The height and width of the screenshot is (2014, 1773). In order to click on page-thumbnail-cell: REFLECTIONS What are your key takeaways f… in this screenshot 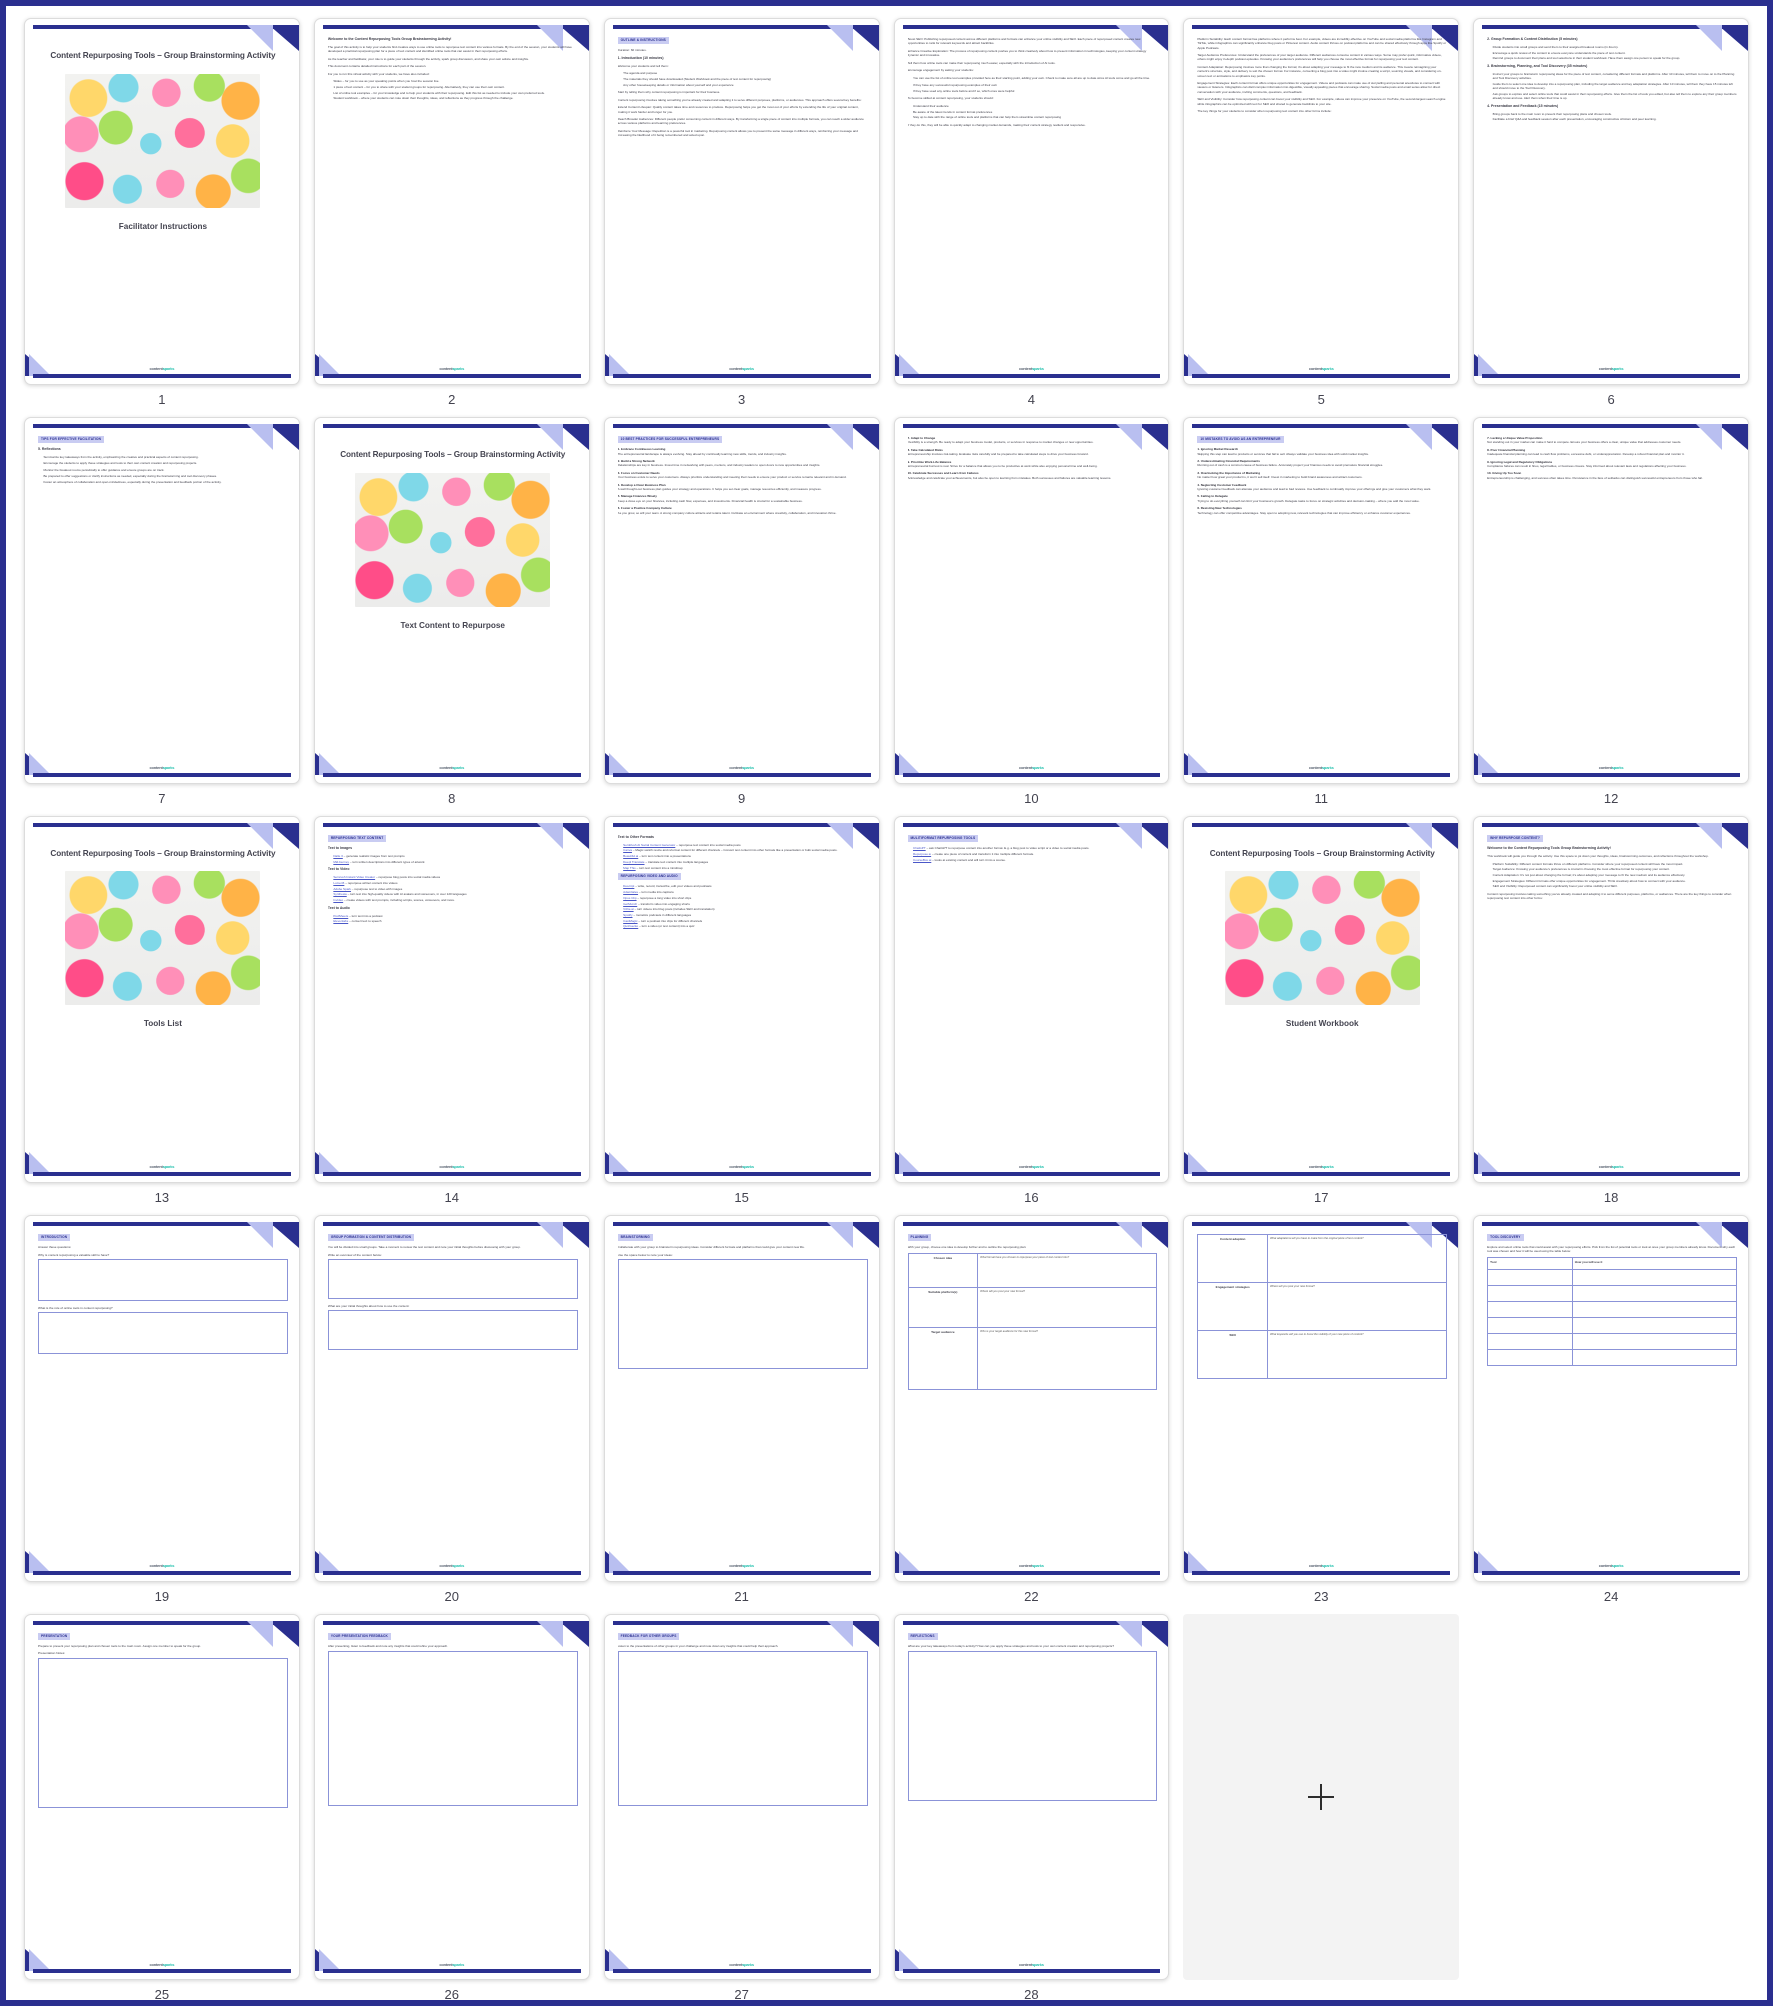, I will do `click(1031, 1808)`.